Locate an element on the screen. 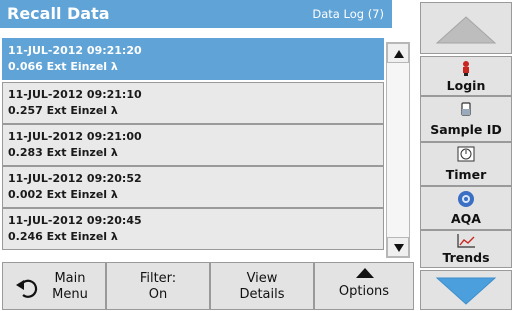  scroll-down-button is located at coordinates (398, 247).